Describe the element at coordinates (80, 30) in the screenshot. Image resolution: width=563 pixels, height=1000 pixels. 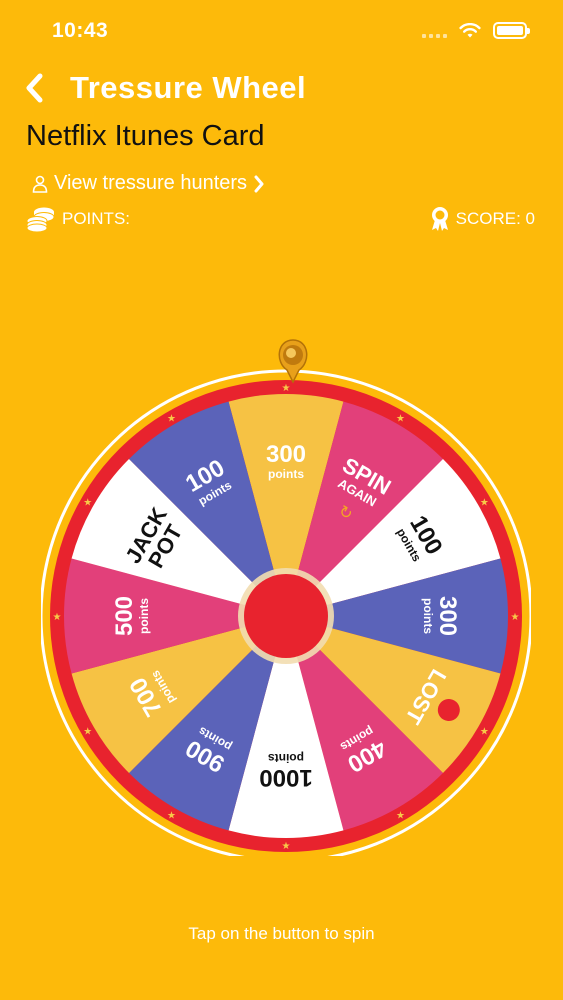
I see `status-time: 10:43` at that location.